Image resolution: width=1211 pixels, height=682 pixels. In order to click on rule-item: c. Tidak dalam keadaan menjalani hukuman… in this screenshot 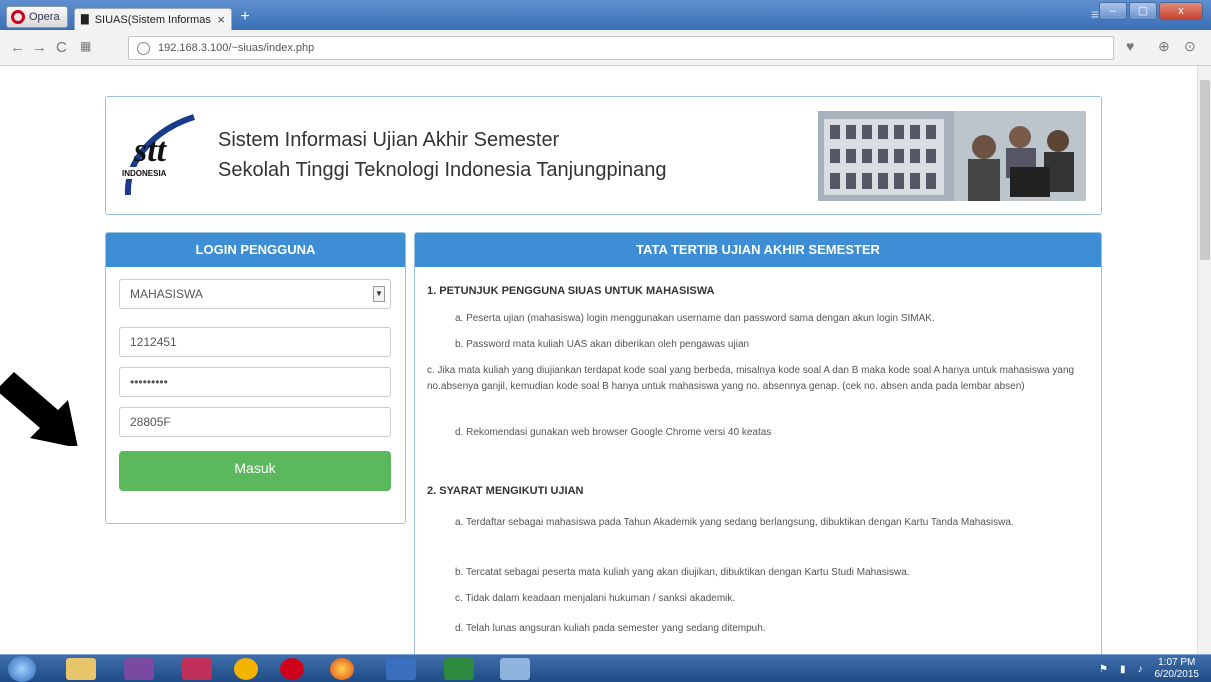, I will do `click(595, 598)`.